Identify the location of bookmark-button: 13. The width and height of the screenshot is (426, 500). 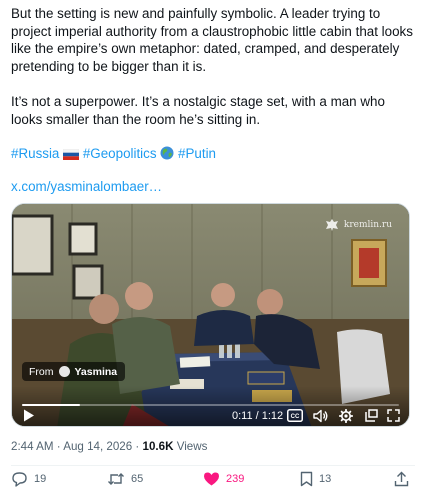
(315, 479).